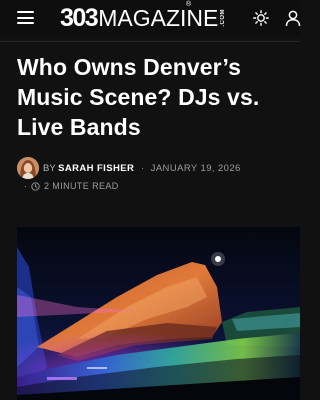 The image size is (320, 400). I want to click on hamburger-menu-icon, so click(25, 17).